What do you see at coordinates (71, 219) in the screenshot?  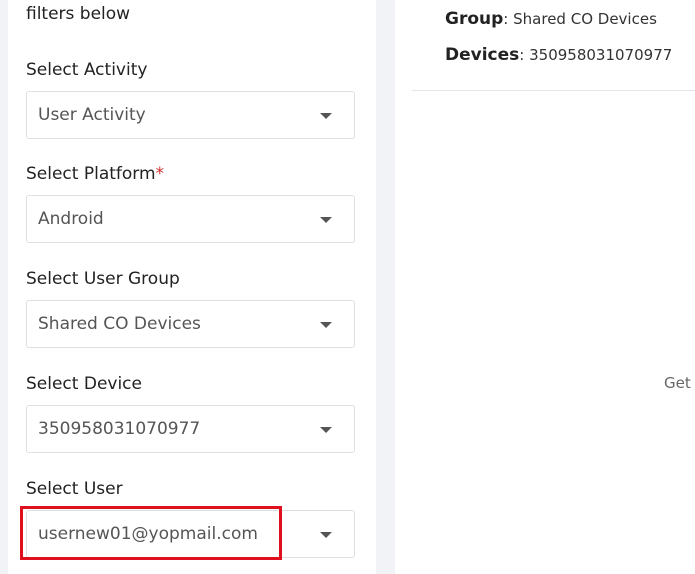 I see `platform-select-value: Android` at bounding box center [71, 219].